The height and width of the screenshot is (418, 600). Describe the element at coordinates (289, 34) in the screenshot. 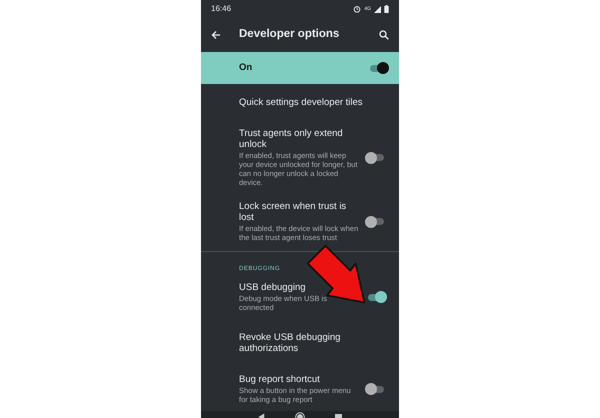

I see `toolbar-title: Developer options` at that location.